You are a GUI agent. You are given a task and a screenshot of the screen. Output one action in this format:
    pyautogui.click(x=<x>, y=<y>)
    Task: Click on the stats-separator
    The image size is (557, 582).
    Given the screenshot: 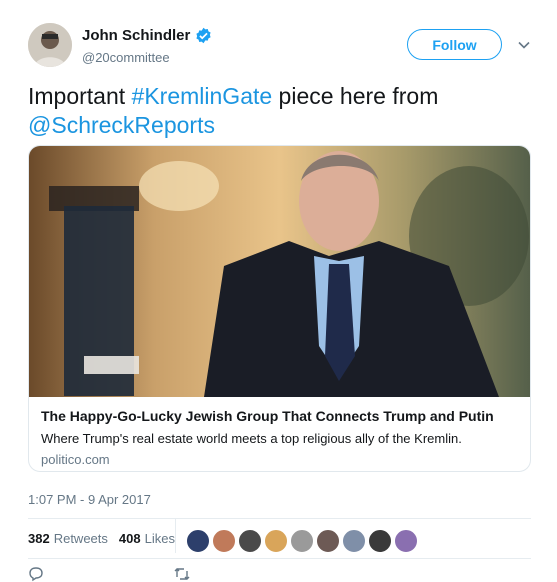 What is the action you would take?
    pyautogui.click(x=175, y=536)
    